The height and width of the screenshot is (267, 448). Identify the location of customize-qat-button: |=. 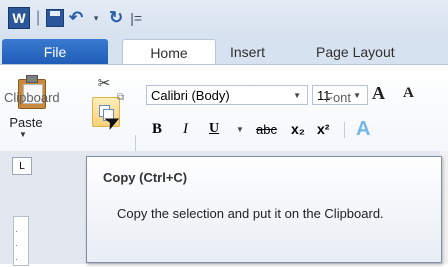
(136, 18).